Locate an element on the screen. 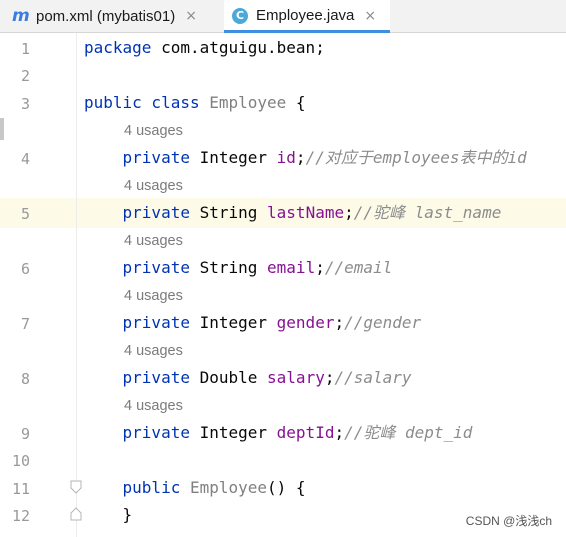 The width and height of the screenshot is (566, 537). code-token-plain: } is located at coordinates (108, 514).